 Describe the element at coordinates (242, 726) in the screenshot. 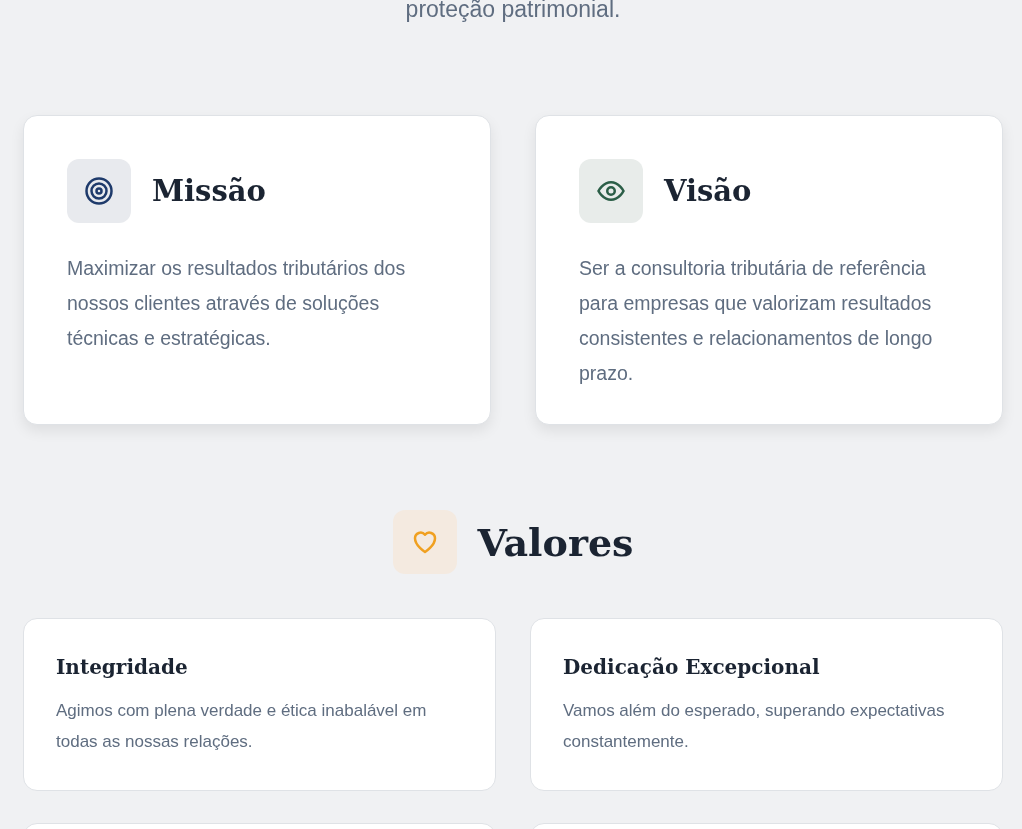

I see `value-text: Agimos com plena verdade e ética inabalável em todas as nossas relações.` at that location.